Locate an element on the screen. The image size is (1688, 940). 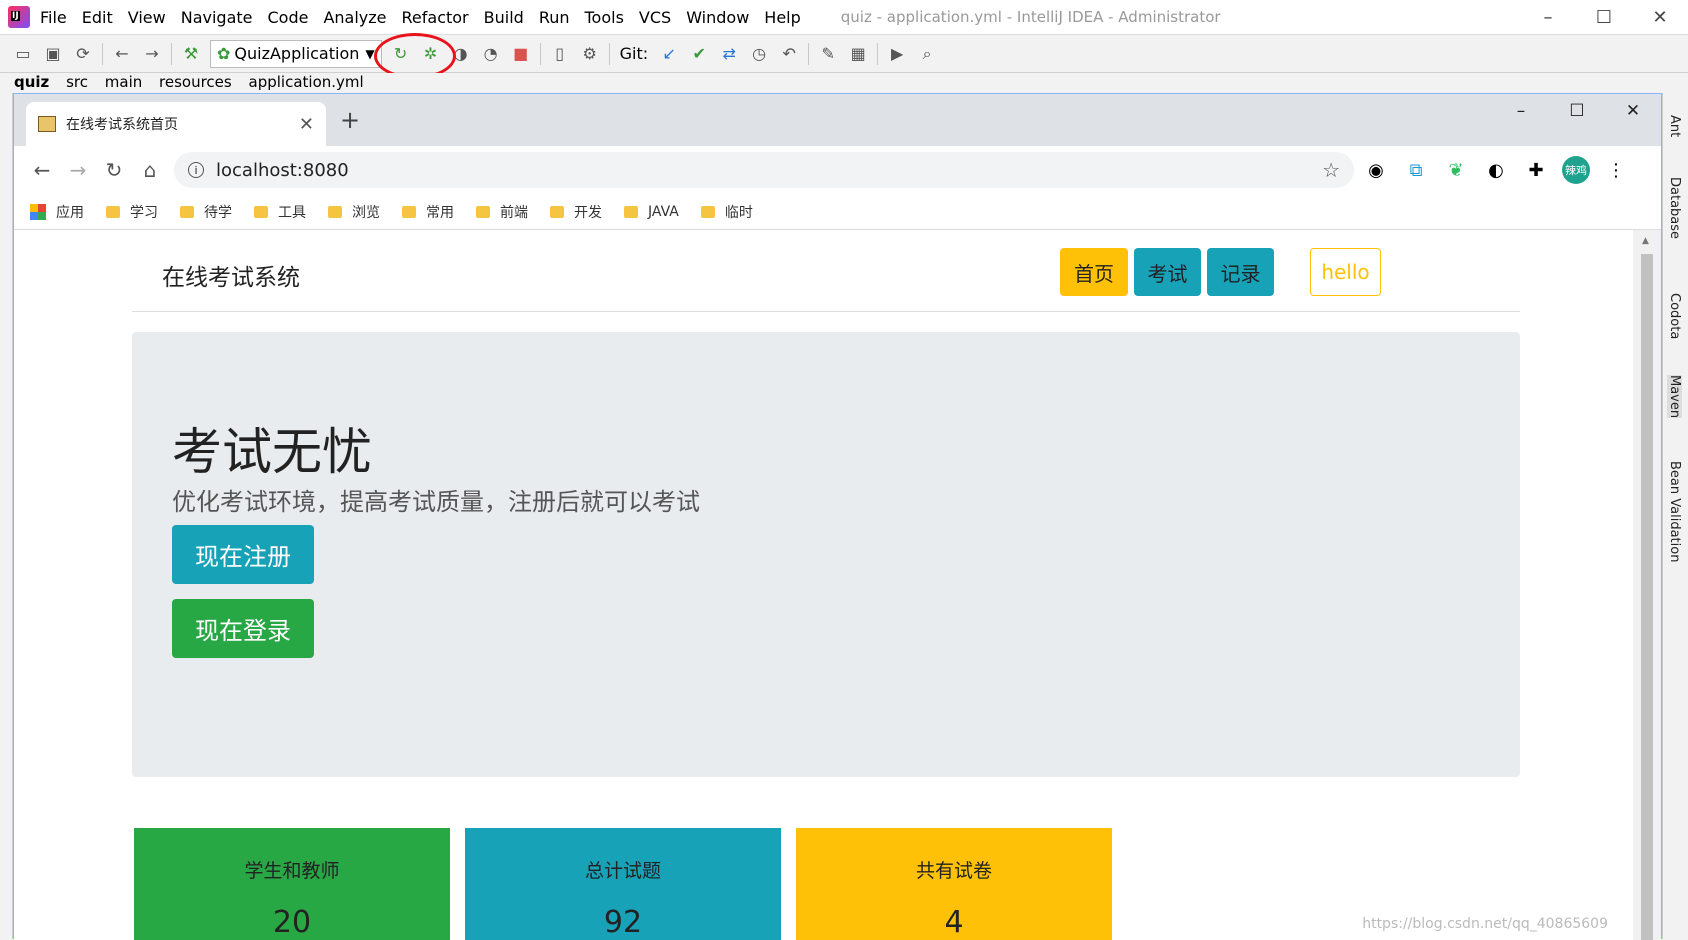
close-tab-icon: ✕ is located at coordinates (306, 124).